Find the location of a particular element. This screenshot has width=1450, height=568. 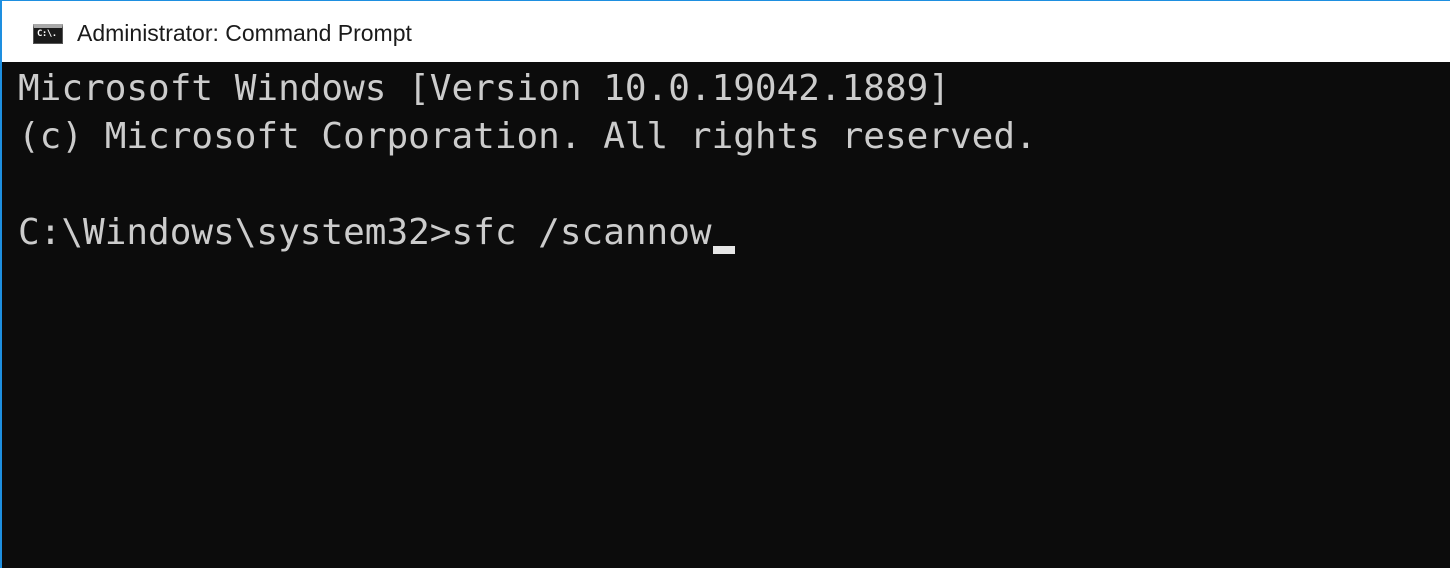

window-title: Administrator: Command Prompt is located at coordinates (244, 33).